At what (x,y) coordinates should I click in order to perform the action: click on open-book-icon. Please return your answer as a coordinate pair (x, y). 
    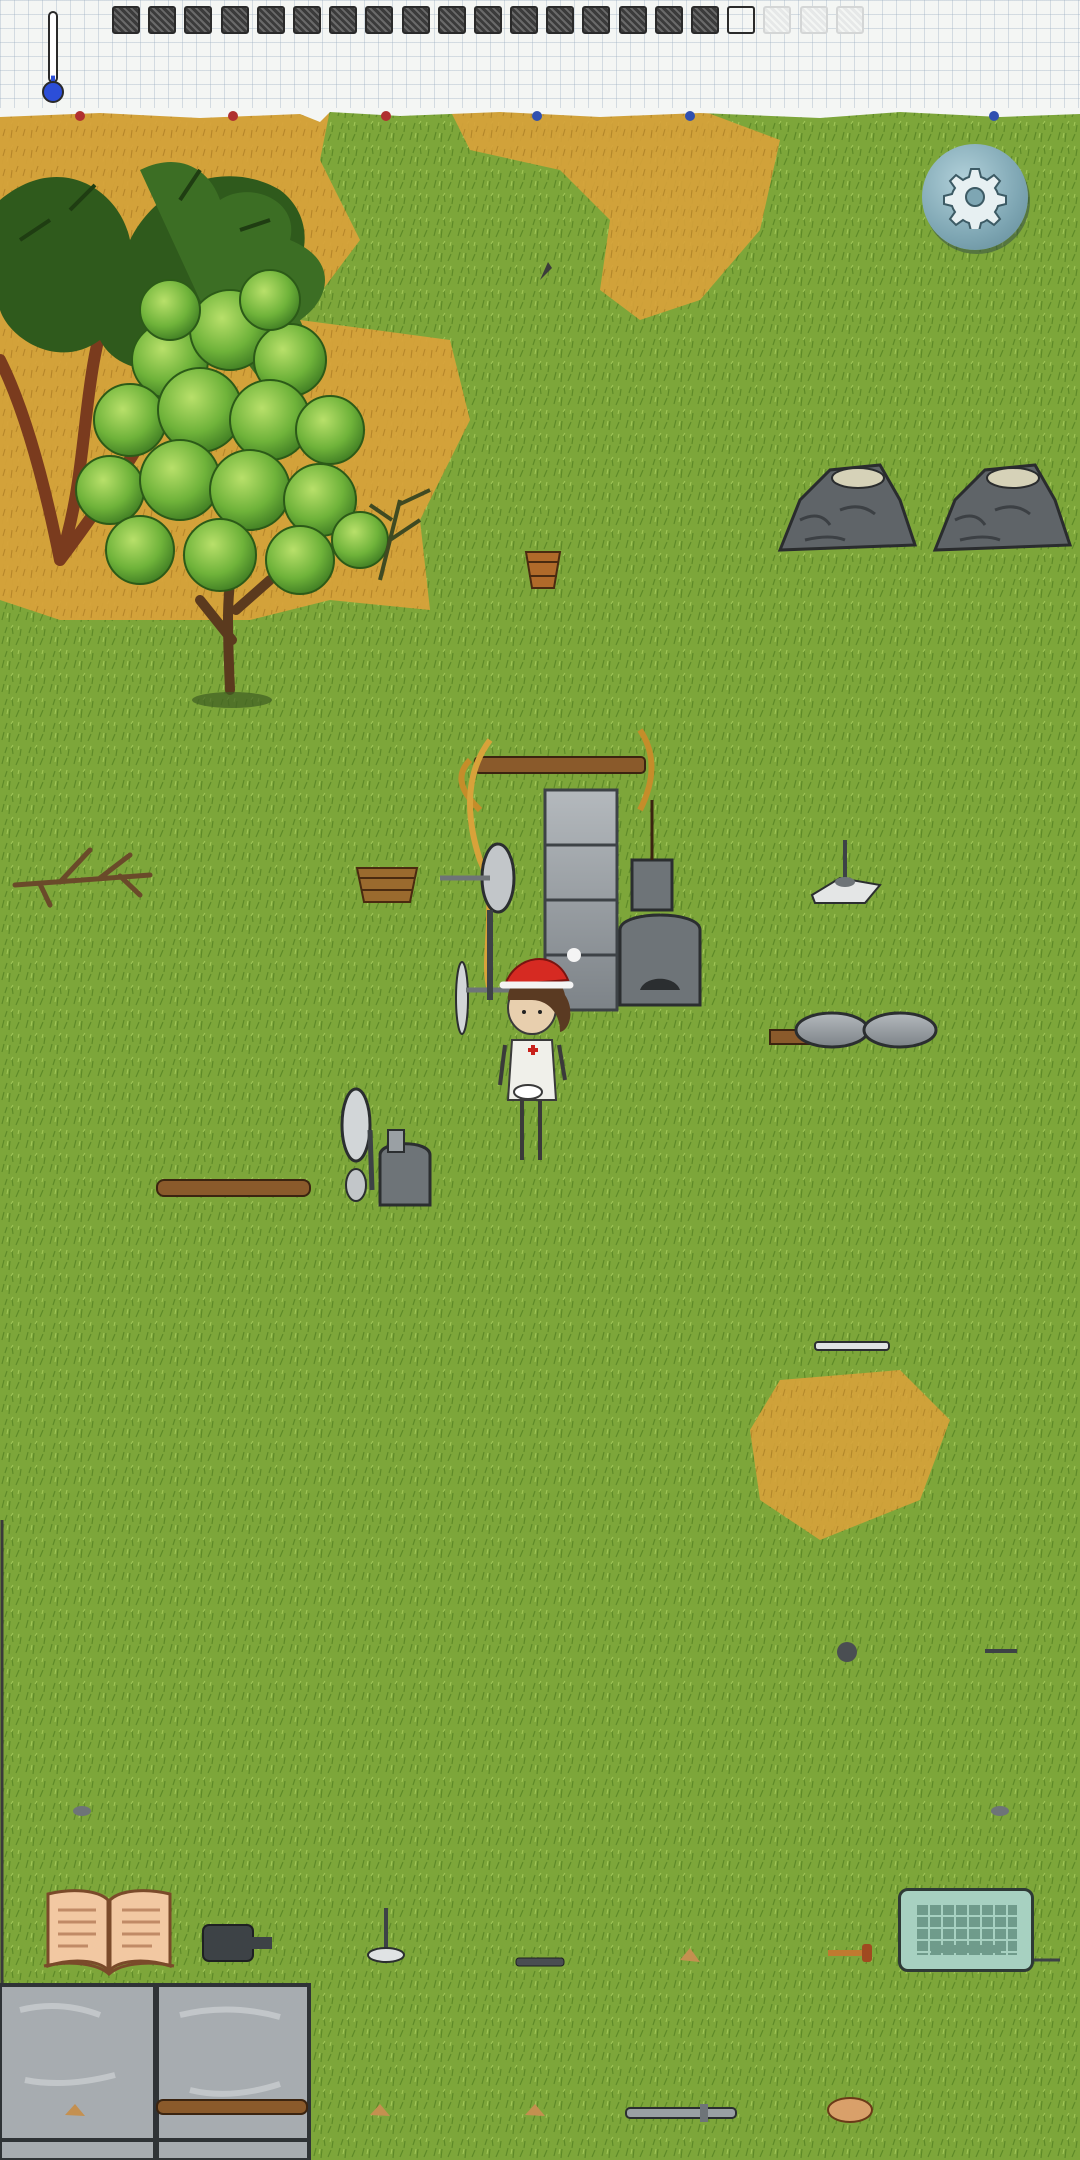
    Looking at the image, I should click on (109, 1932).